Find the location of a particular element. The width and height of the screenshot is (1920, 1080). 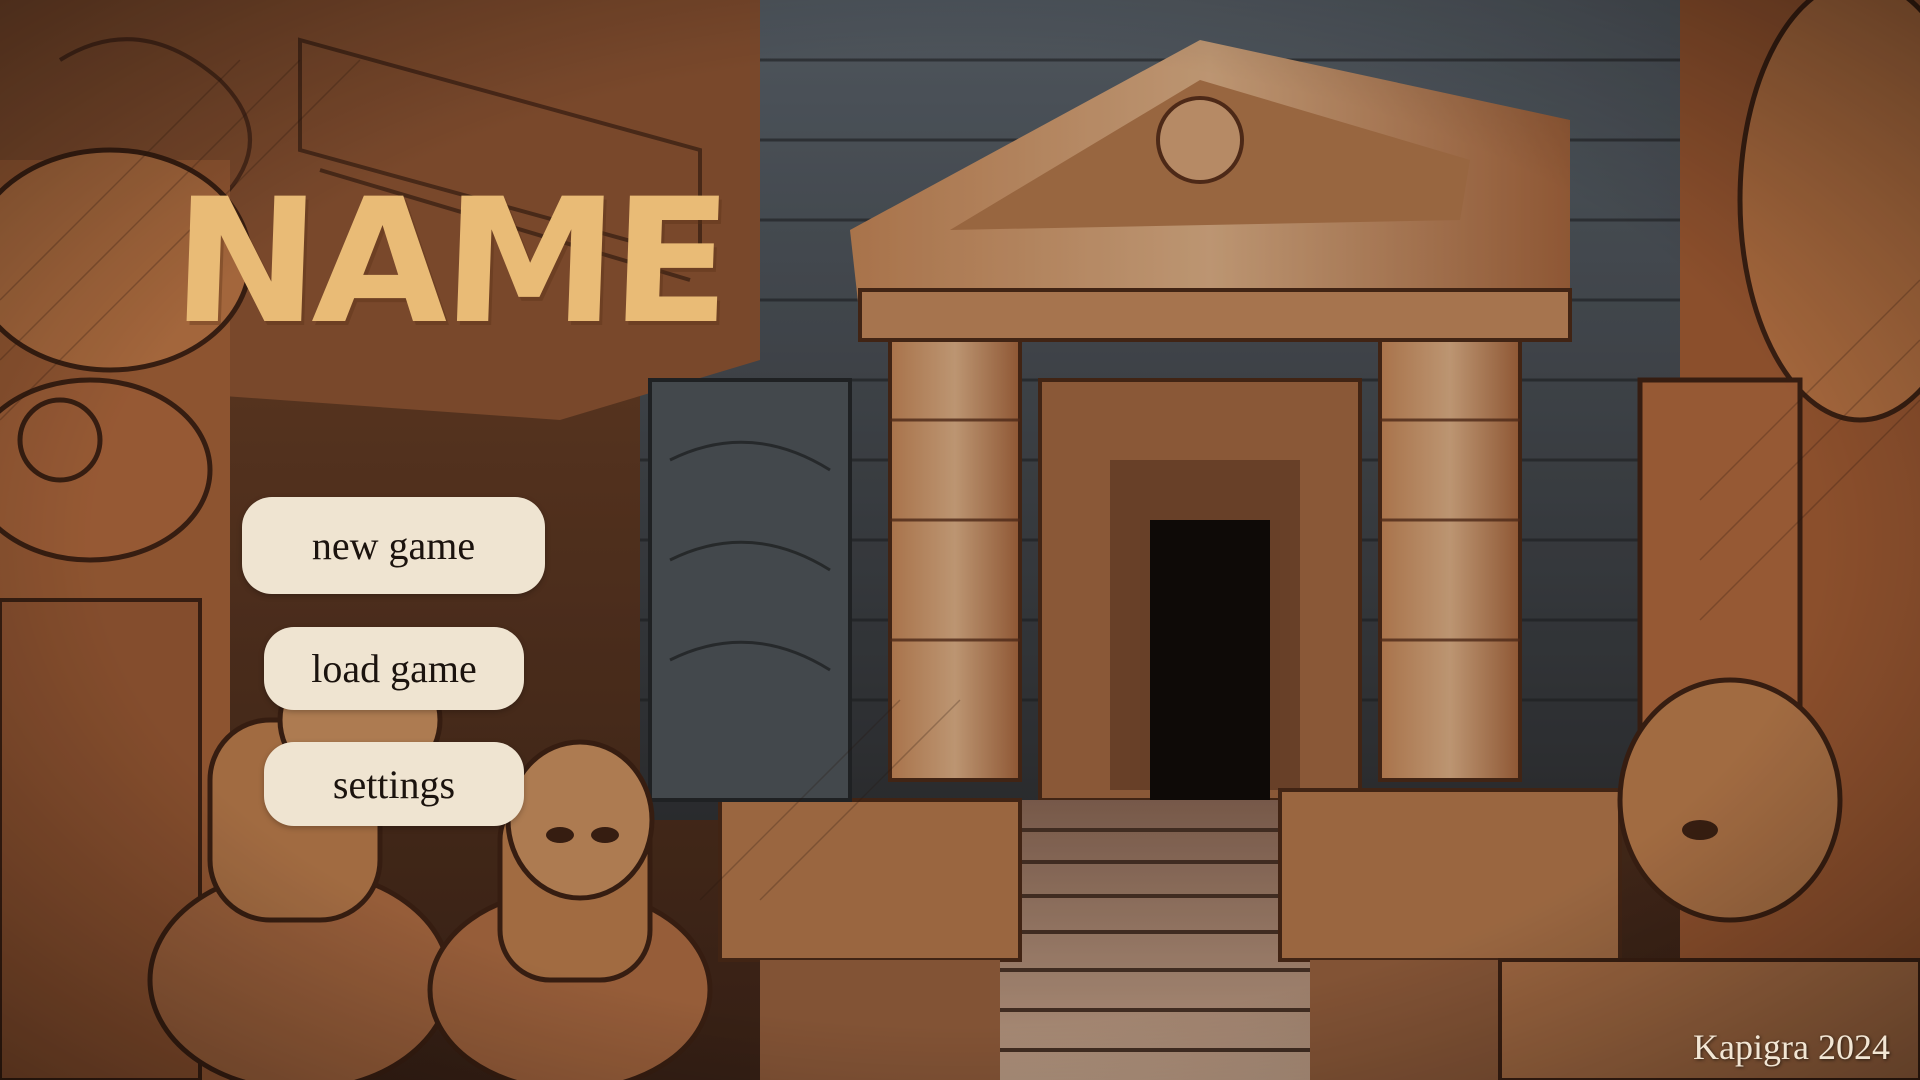

settings-button-label: settings is located at coordinates (394, 784).